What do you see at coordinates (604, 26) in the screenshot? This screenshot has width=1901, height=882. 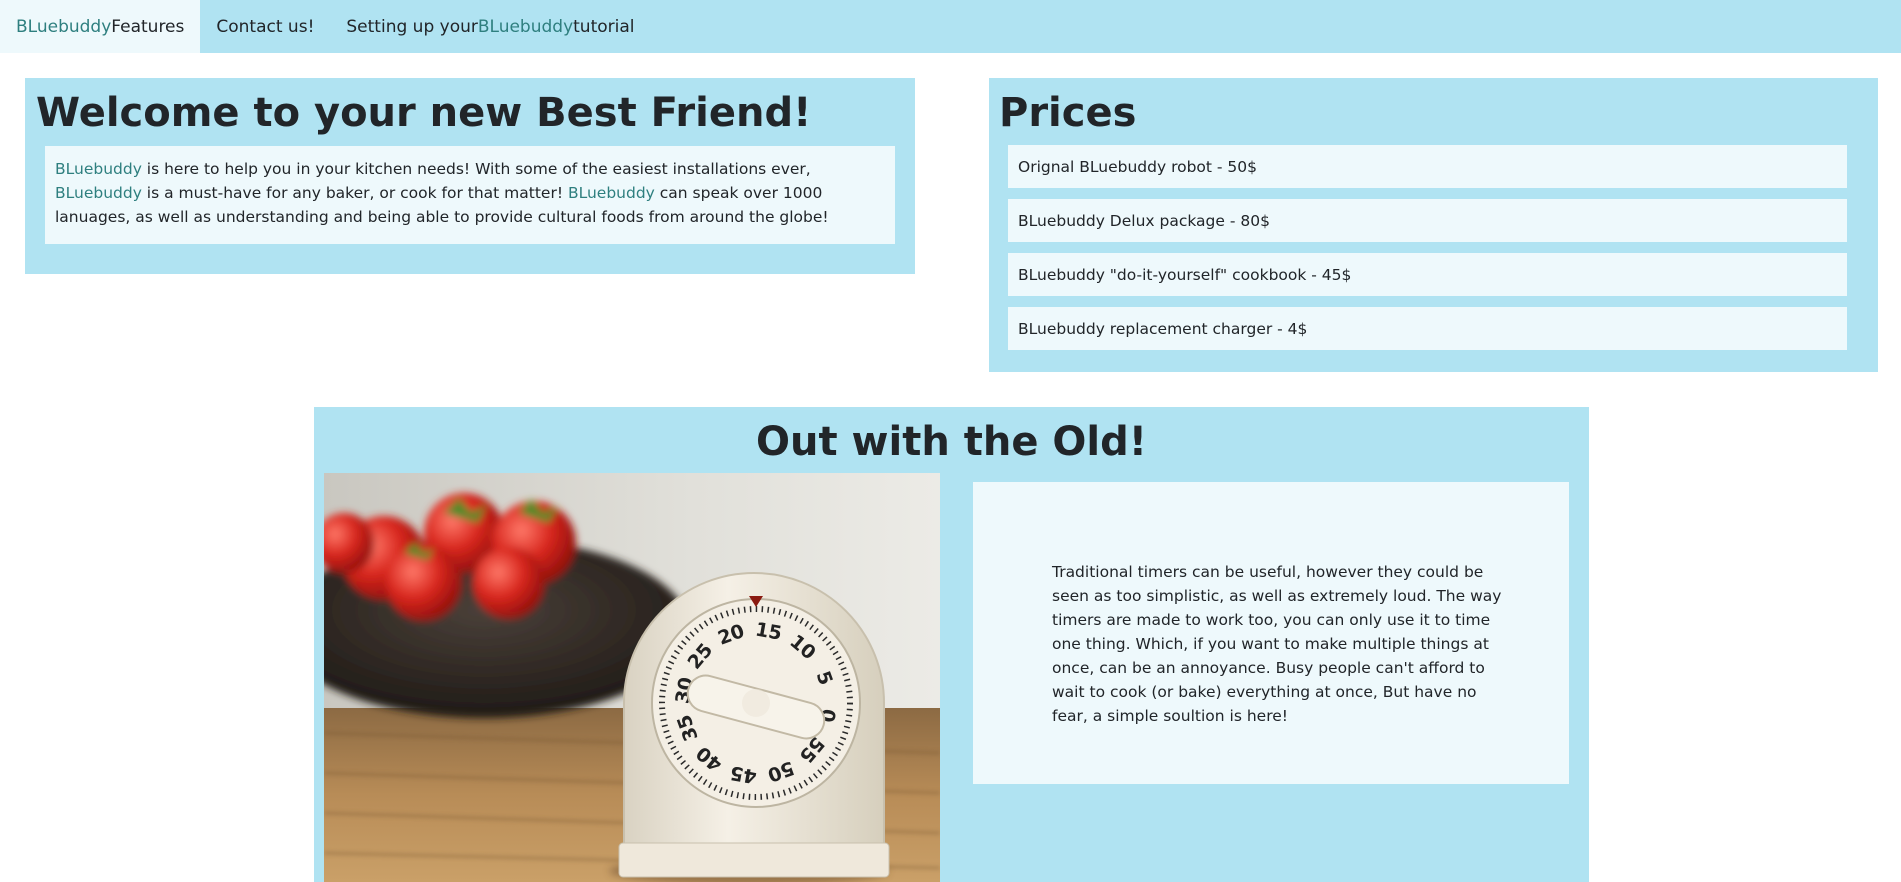 I see `nav-item-tutorial-suffix: tutorial` at bounding box center [604, 26].